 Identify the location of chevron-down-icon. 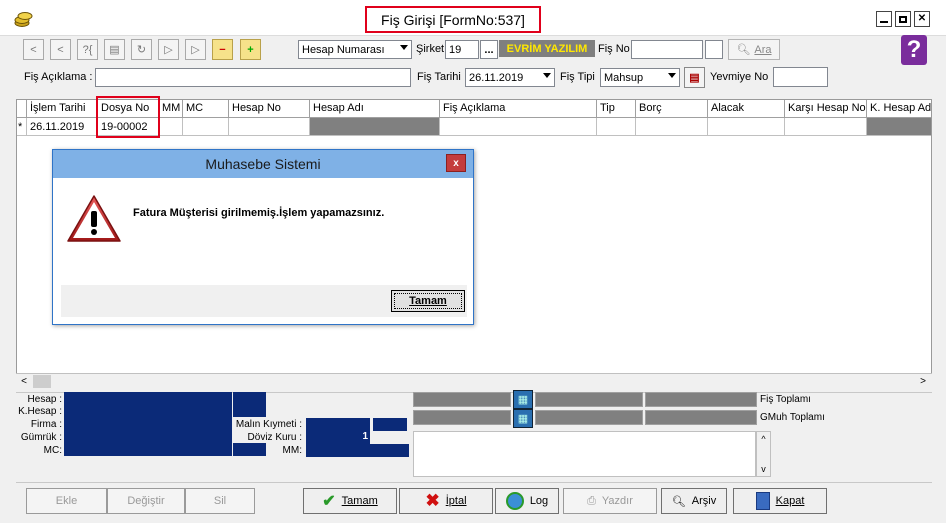
(547, 75).